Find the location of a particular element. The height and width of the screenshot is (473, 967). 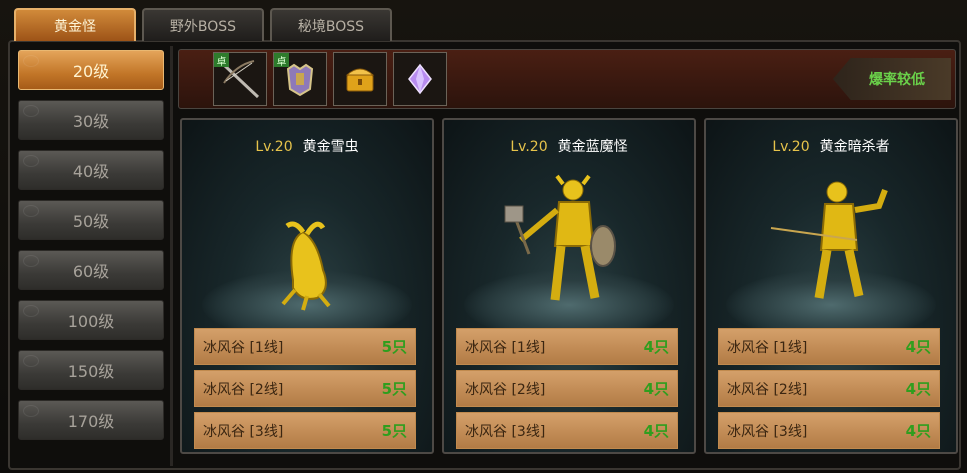

monster-title: Lv.20 黄金暗杀者 is located at coordinates (831, 146).